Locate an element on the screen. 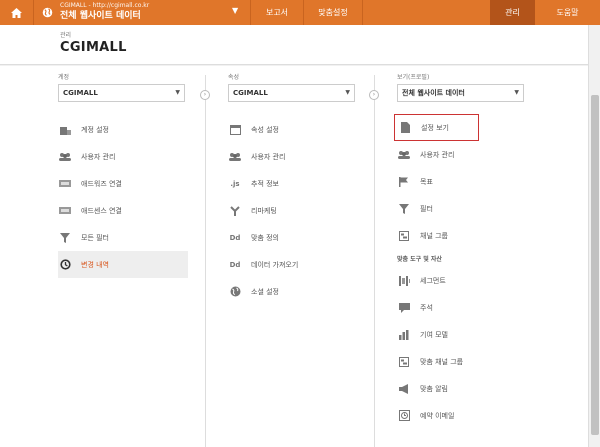 The image size is (600, 447). tracking-info: .js 추적 정보 is located at coordinates (293, 183).